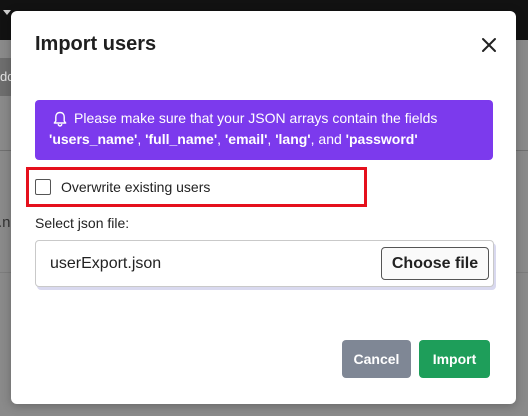  What do you see at coordinates (328, 139) in the screenshot?
I see `separator-and: , and` at bounding box center [328, 139].